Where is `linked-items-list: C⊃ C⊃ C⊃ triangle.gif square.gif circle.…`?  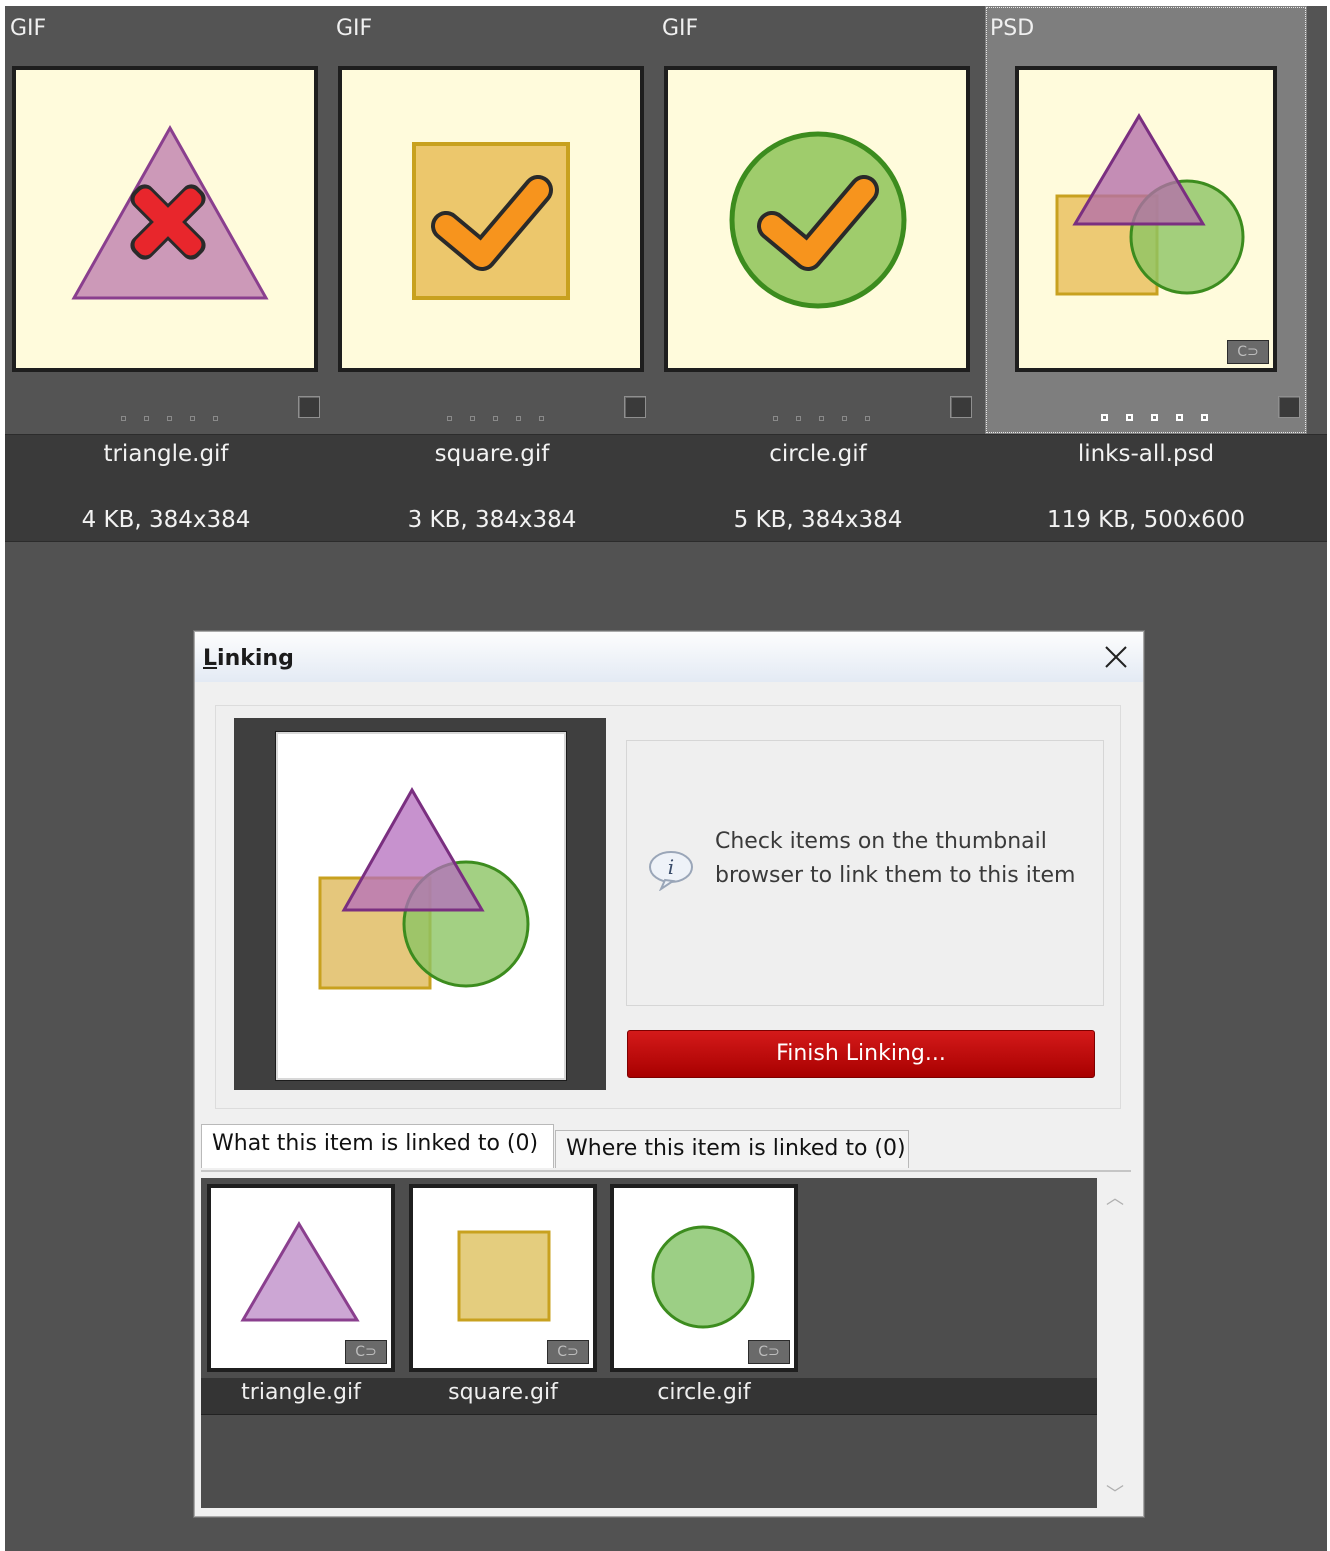 linked-items-list: C⊃ C⊃ C⊃ triangle.gif square.gif circle.… is located at coordinates (649, 1343).